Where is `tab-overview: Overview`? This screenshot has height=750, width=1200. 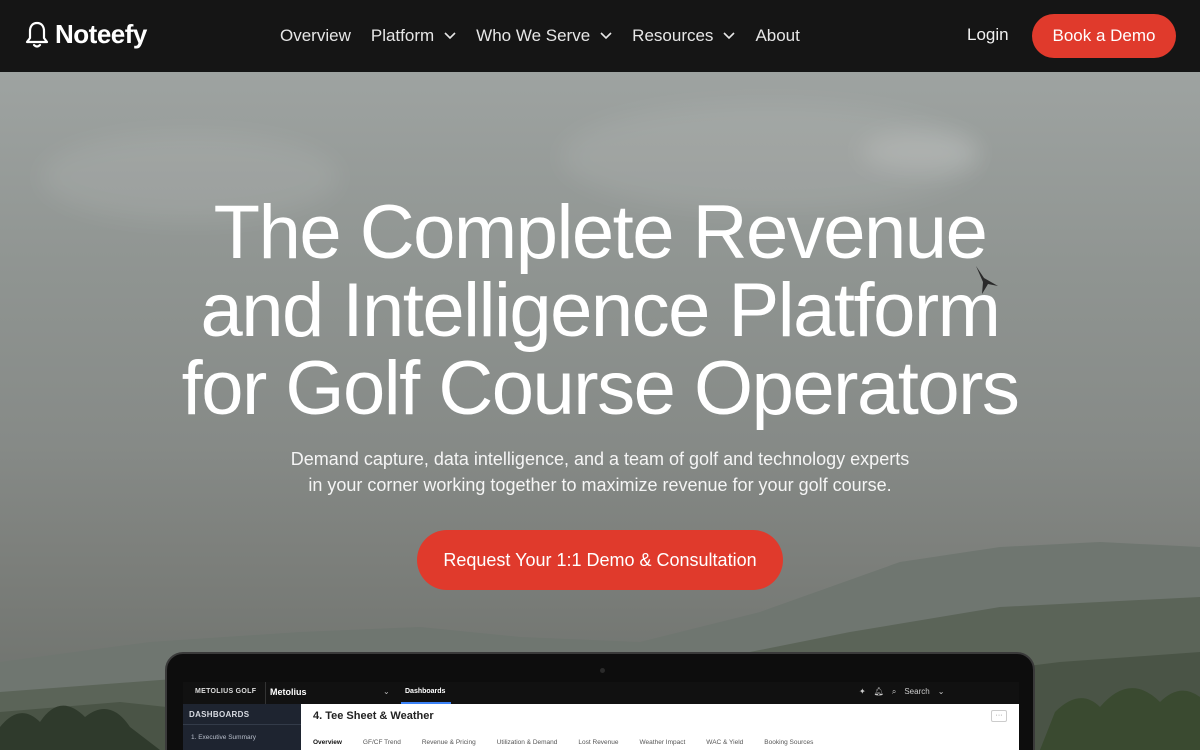
tab-overview: Overview is located at coordinates (327, 742).